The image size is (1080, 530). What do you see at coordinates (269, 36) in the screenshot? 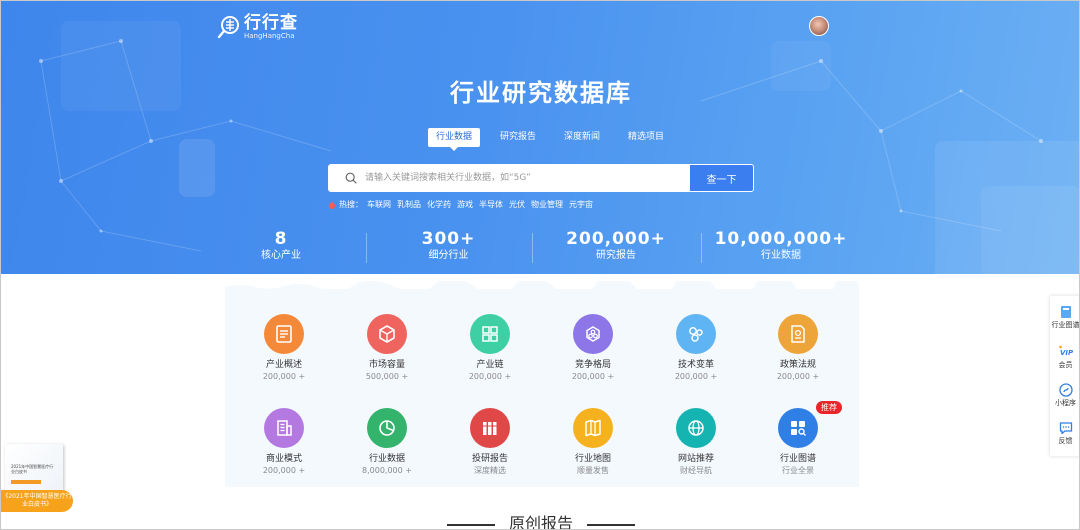
I see `brand-name-en: HangHangCha` at bounding box center [269, 36].